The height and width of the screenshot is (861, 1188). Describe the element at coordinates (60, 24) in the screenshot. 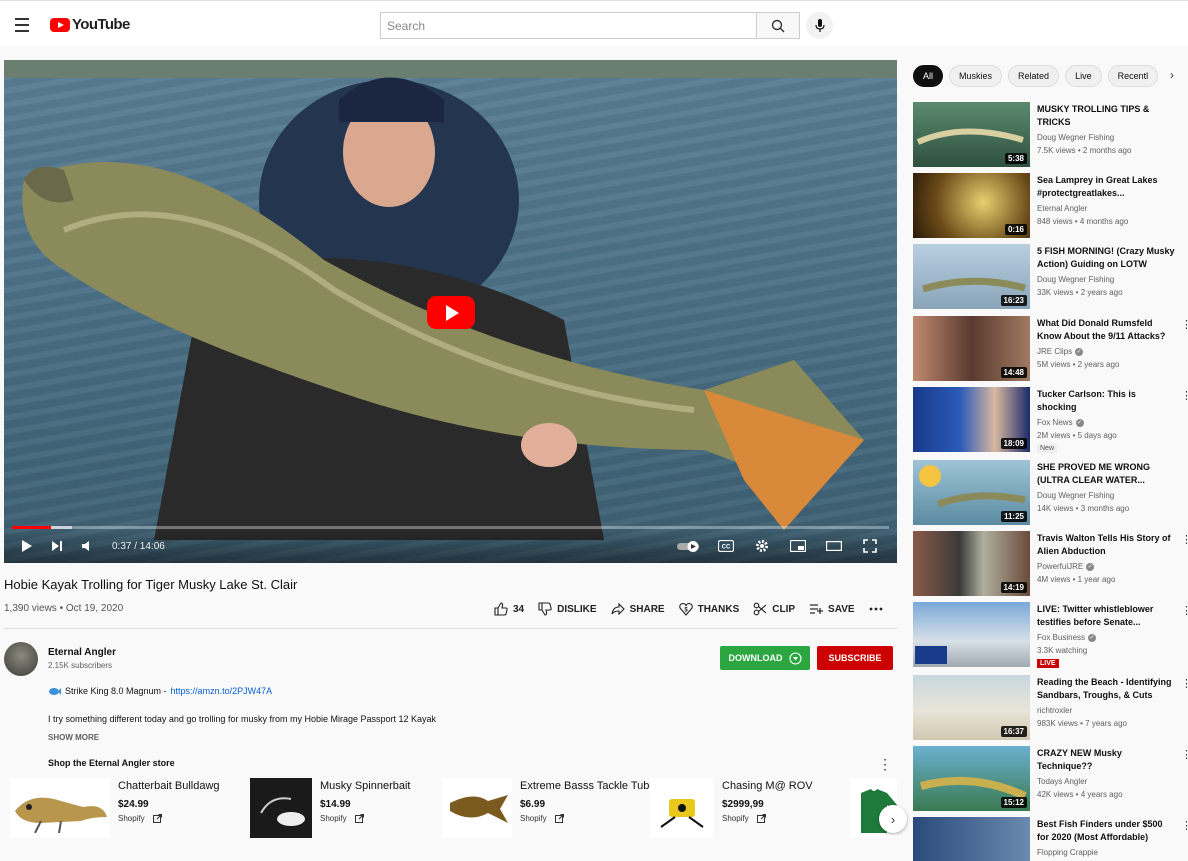

I see `youtube-play-logo-icon` at that location.